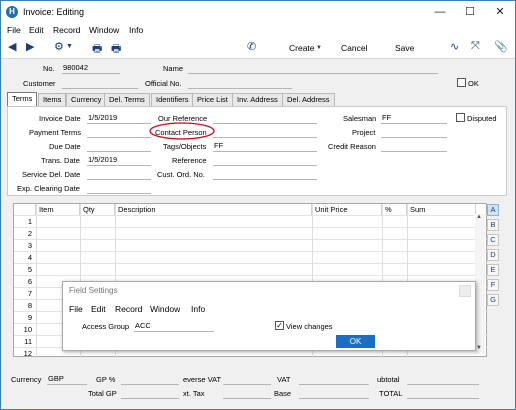 This screenshot has height=410, width=516. Describe the element at coordinates (67, 379) in the screenshot. I see `currency-field: GBP` at that location.